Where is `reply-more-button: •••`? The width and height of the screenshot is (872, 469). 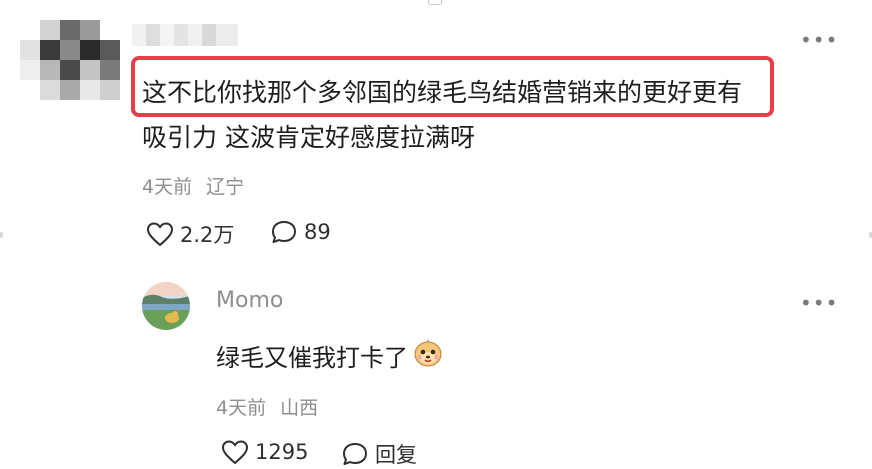
reply-more-button: ••• is located at coordinates (819, 303).